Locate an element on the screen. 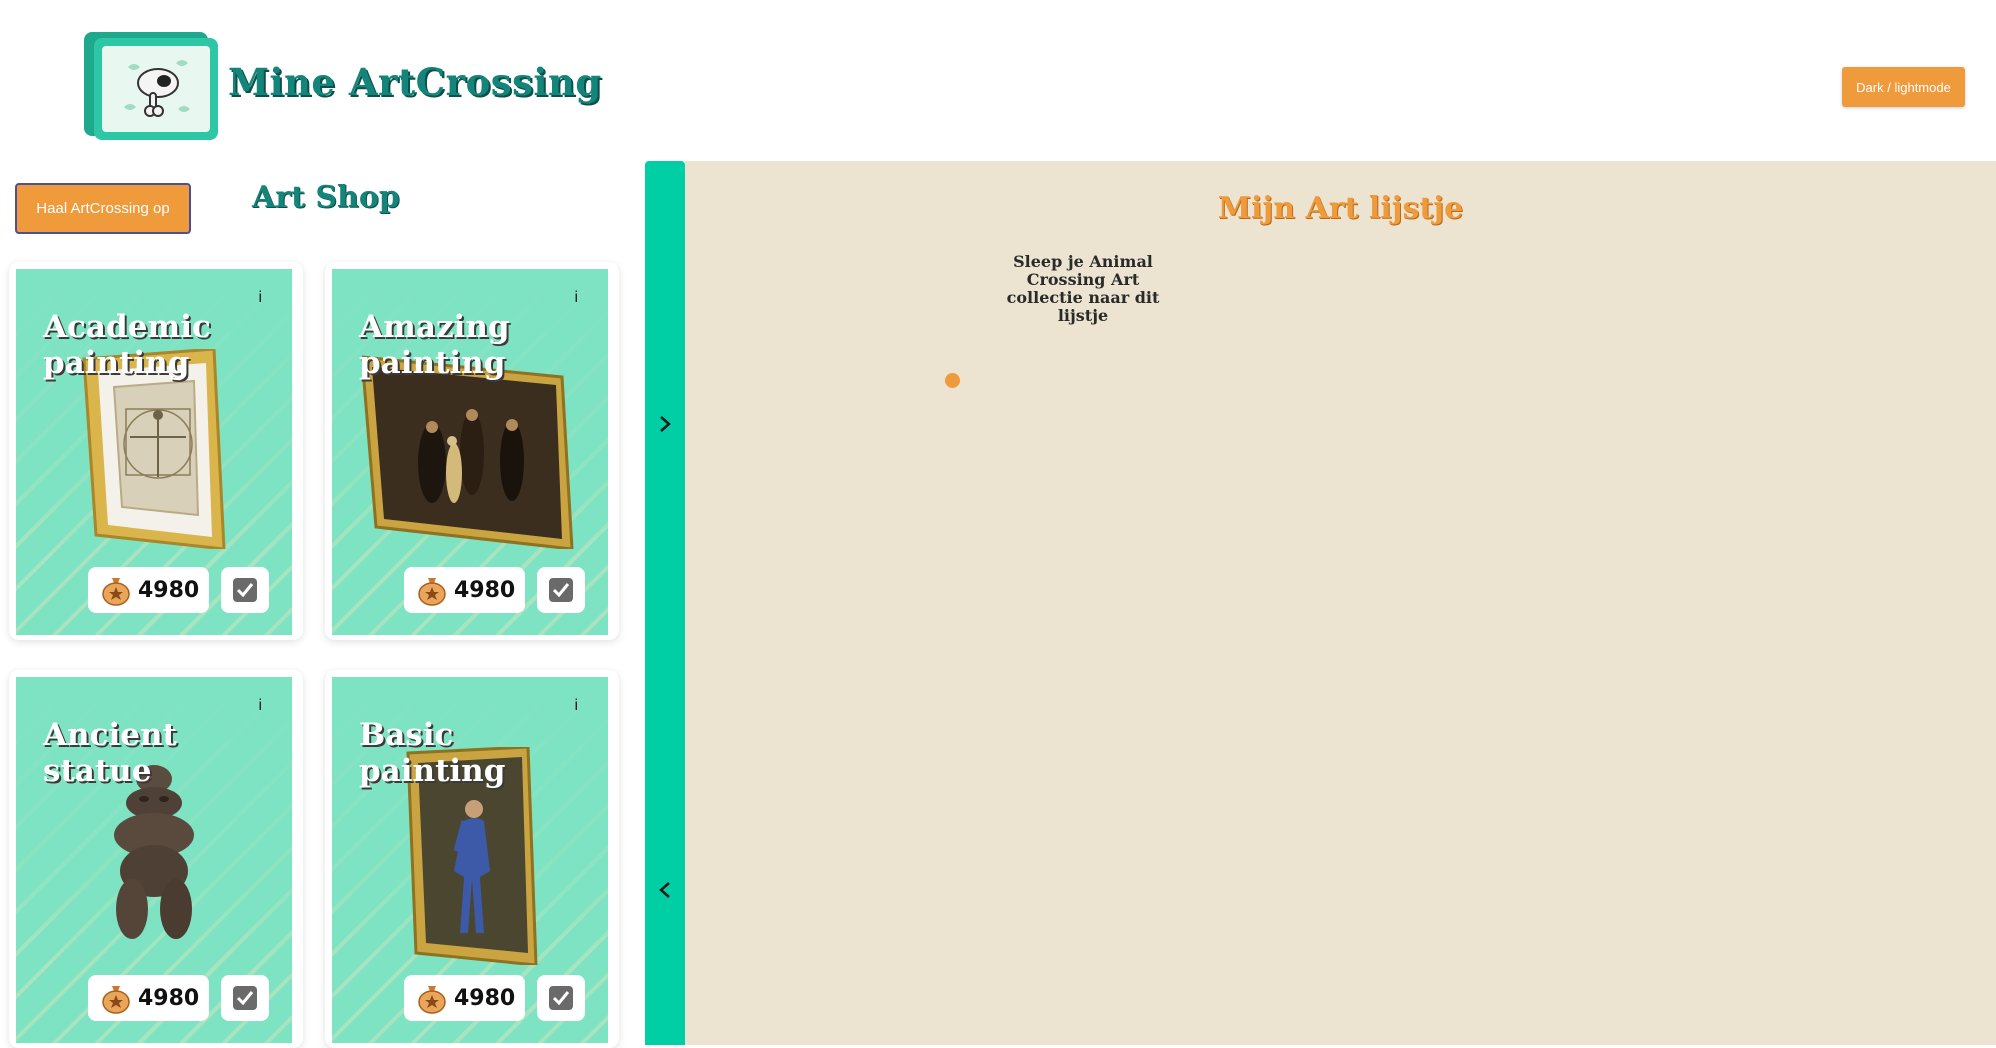 The height and width of the screenshot is (1048, 1996). art-name: Basic painting is located at coordinates (432, 753).